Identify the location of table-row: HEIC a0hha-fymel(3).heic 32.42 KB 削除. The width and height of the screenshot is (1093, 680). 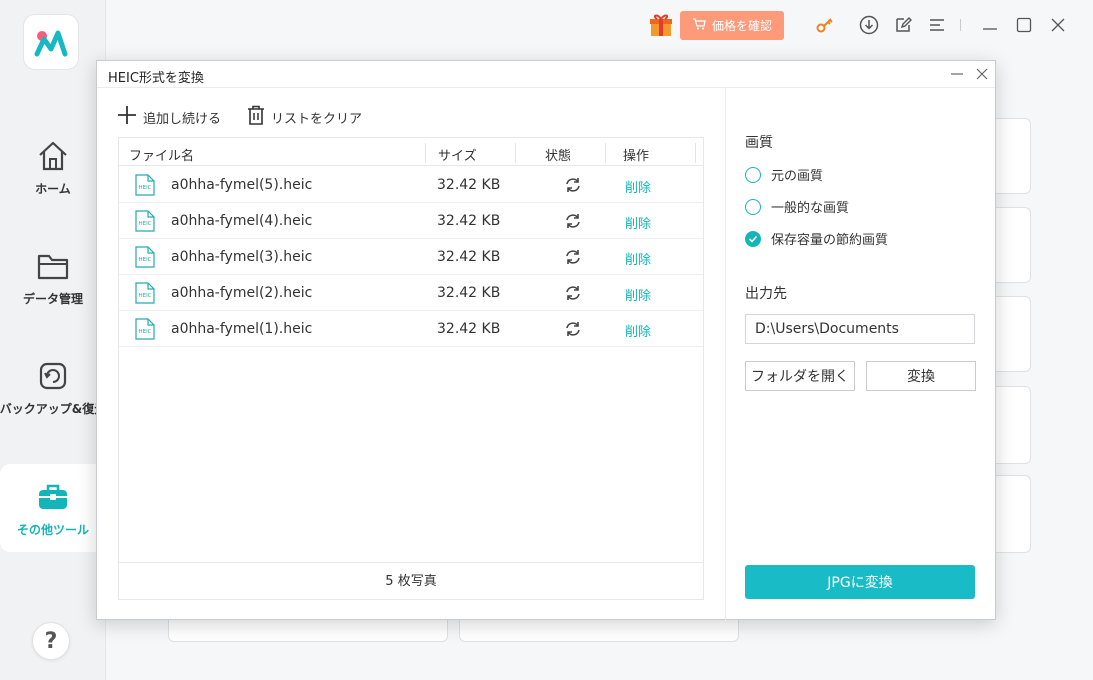
(411, 257).